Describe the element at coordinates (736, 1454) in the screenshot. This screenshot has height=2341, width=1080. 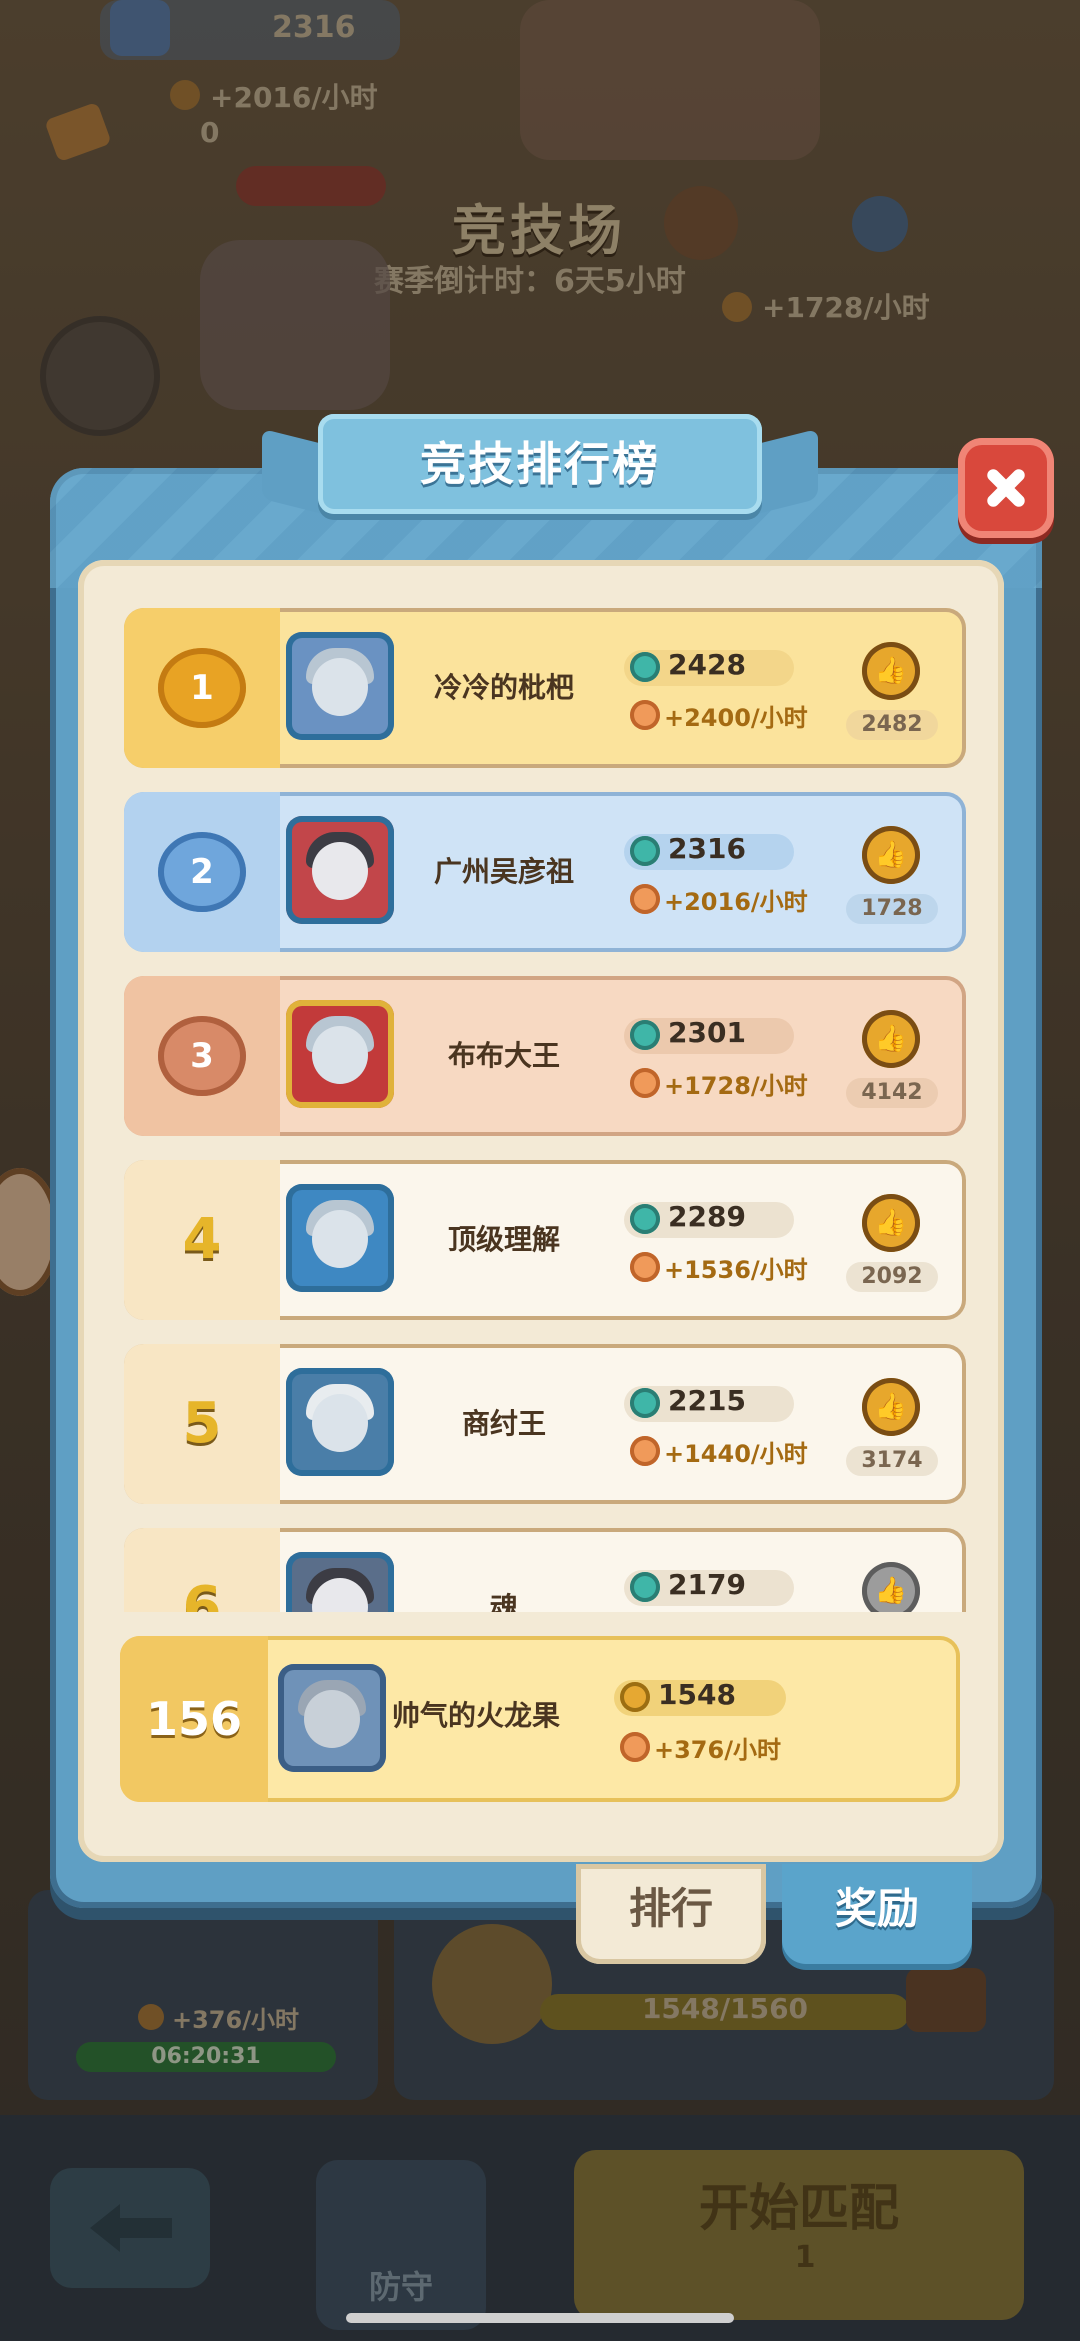
I see `player-income: +1440/小时` at that location.